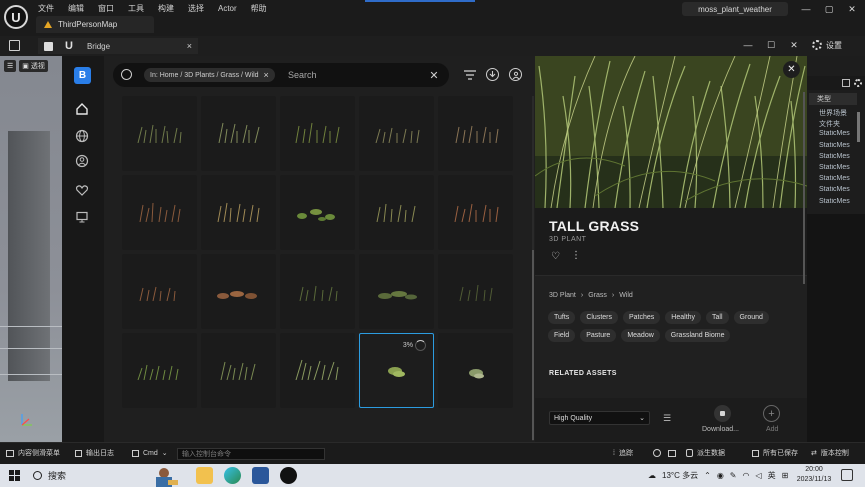  Describe the element at coordinates (717, 317) in the screenshot. I see `tag-chip: Tall` at that location.